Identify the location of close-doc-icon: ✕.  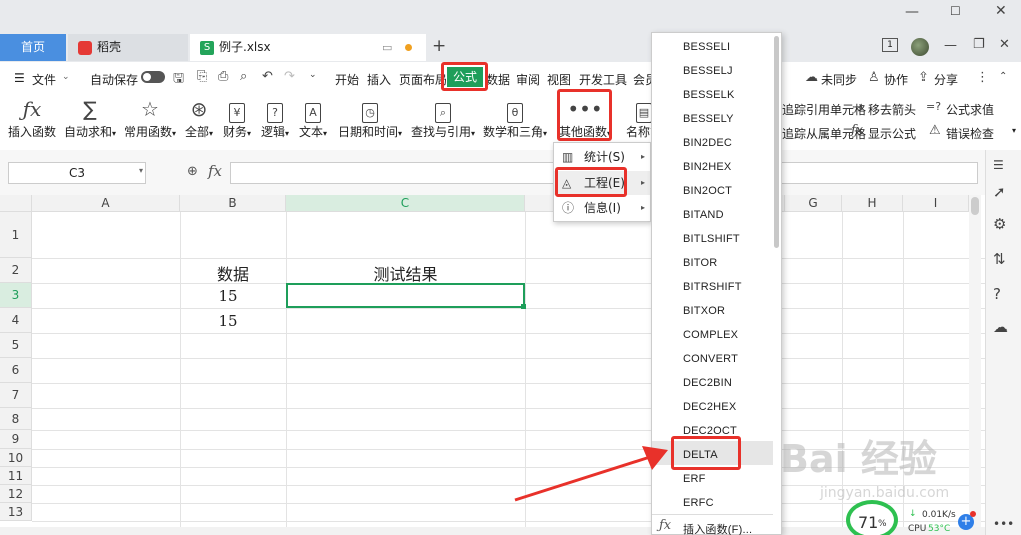
(1004, 44).